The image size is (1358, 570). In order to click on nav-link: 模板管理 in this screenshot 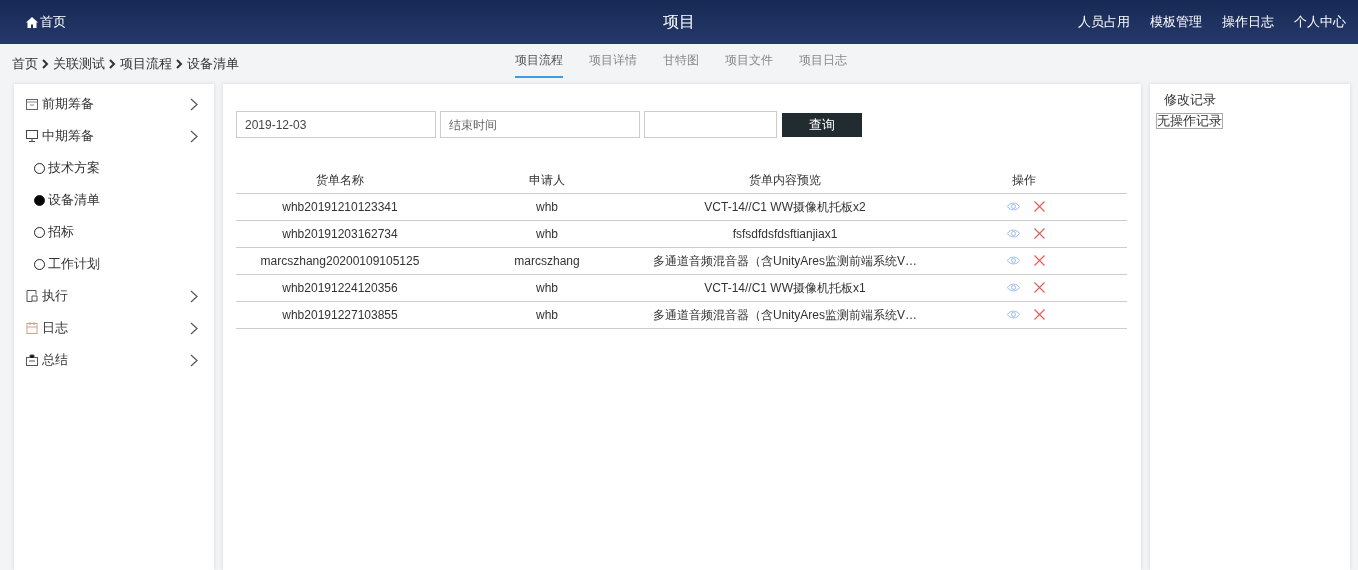, I will do `click(1176, 22)`.